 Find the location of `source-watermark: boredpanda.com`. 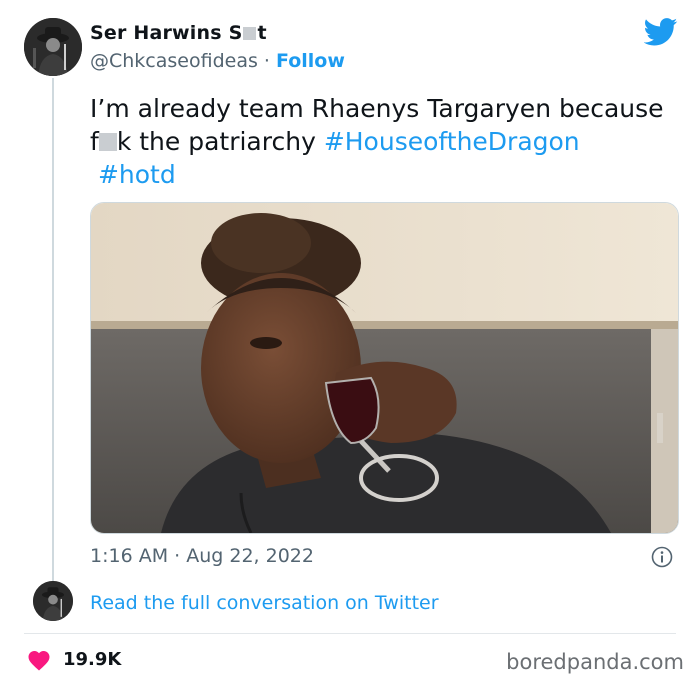

source-watermark: boredpanda.com is located at coordinates (595, 662).